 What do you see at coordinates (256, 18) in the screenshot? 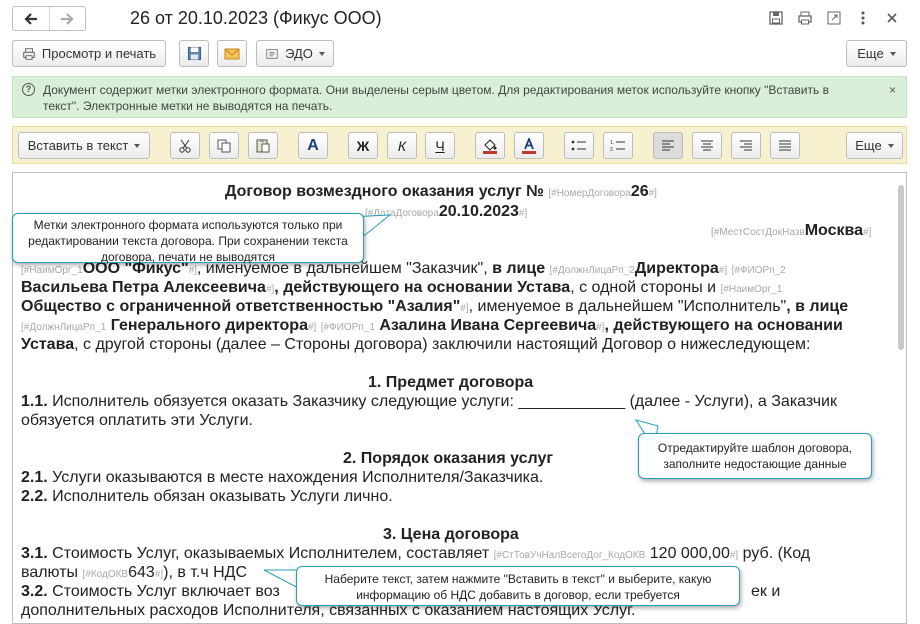
I see `window-title: 26 от 20.10.2023 (Фикус ООО)` at bounding box center [256, 18].